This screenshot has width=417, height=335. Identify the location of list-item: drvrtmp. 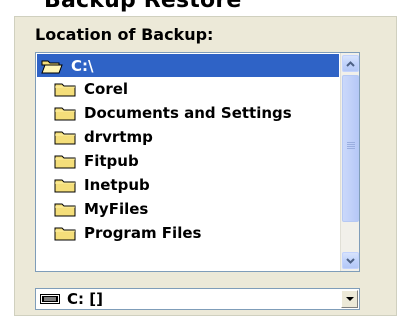
(188, 137).